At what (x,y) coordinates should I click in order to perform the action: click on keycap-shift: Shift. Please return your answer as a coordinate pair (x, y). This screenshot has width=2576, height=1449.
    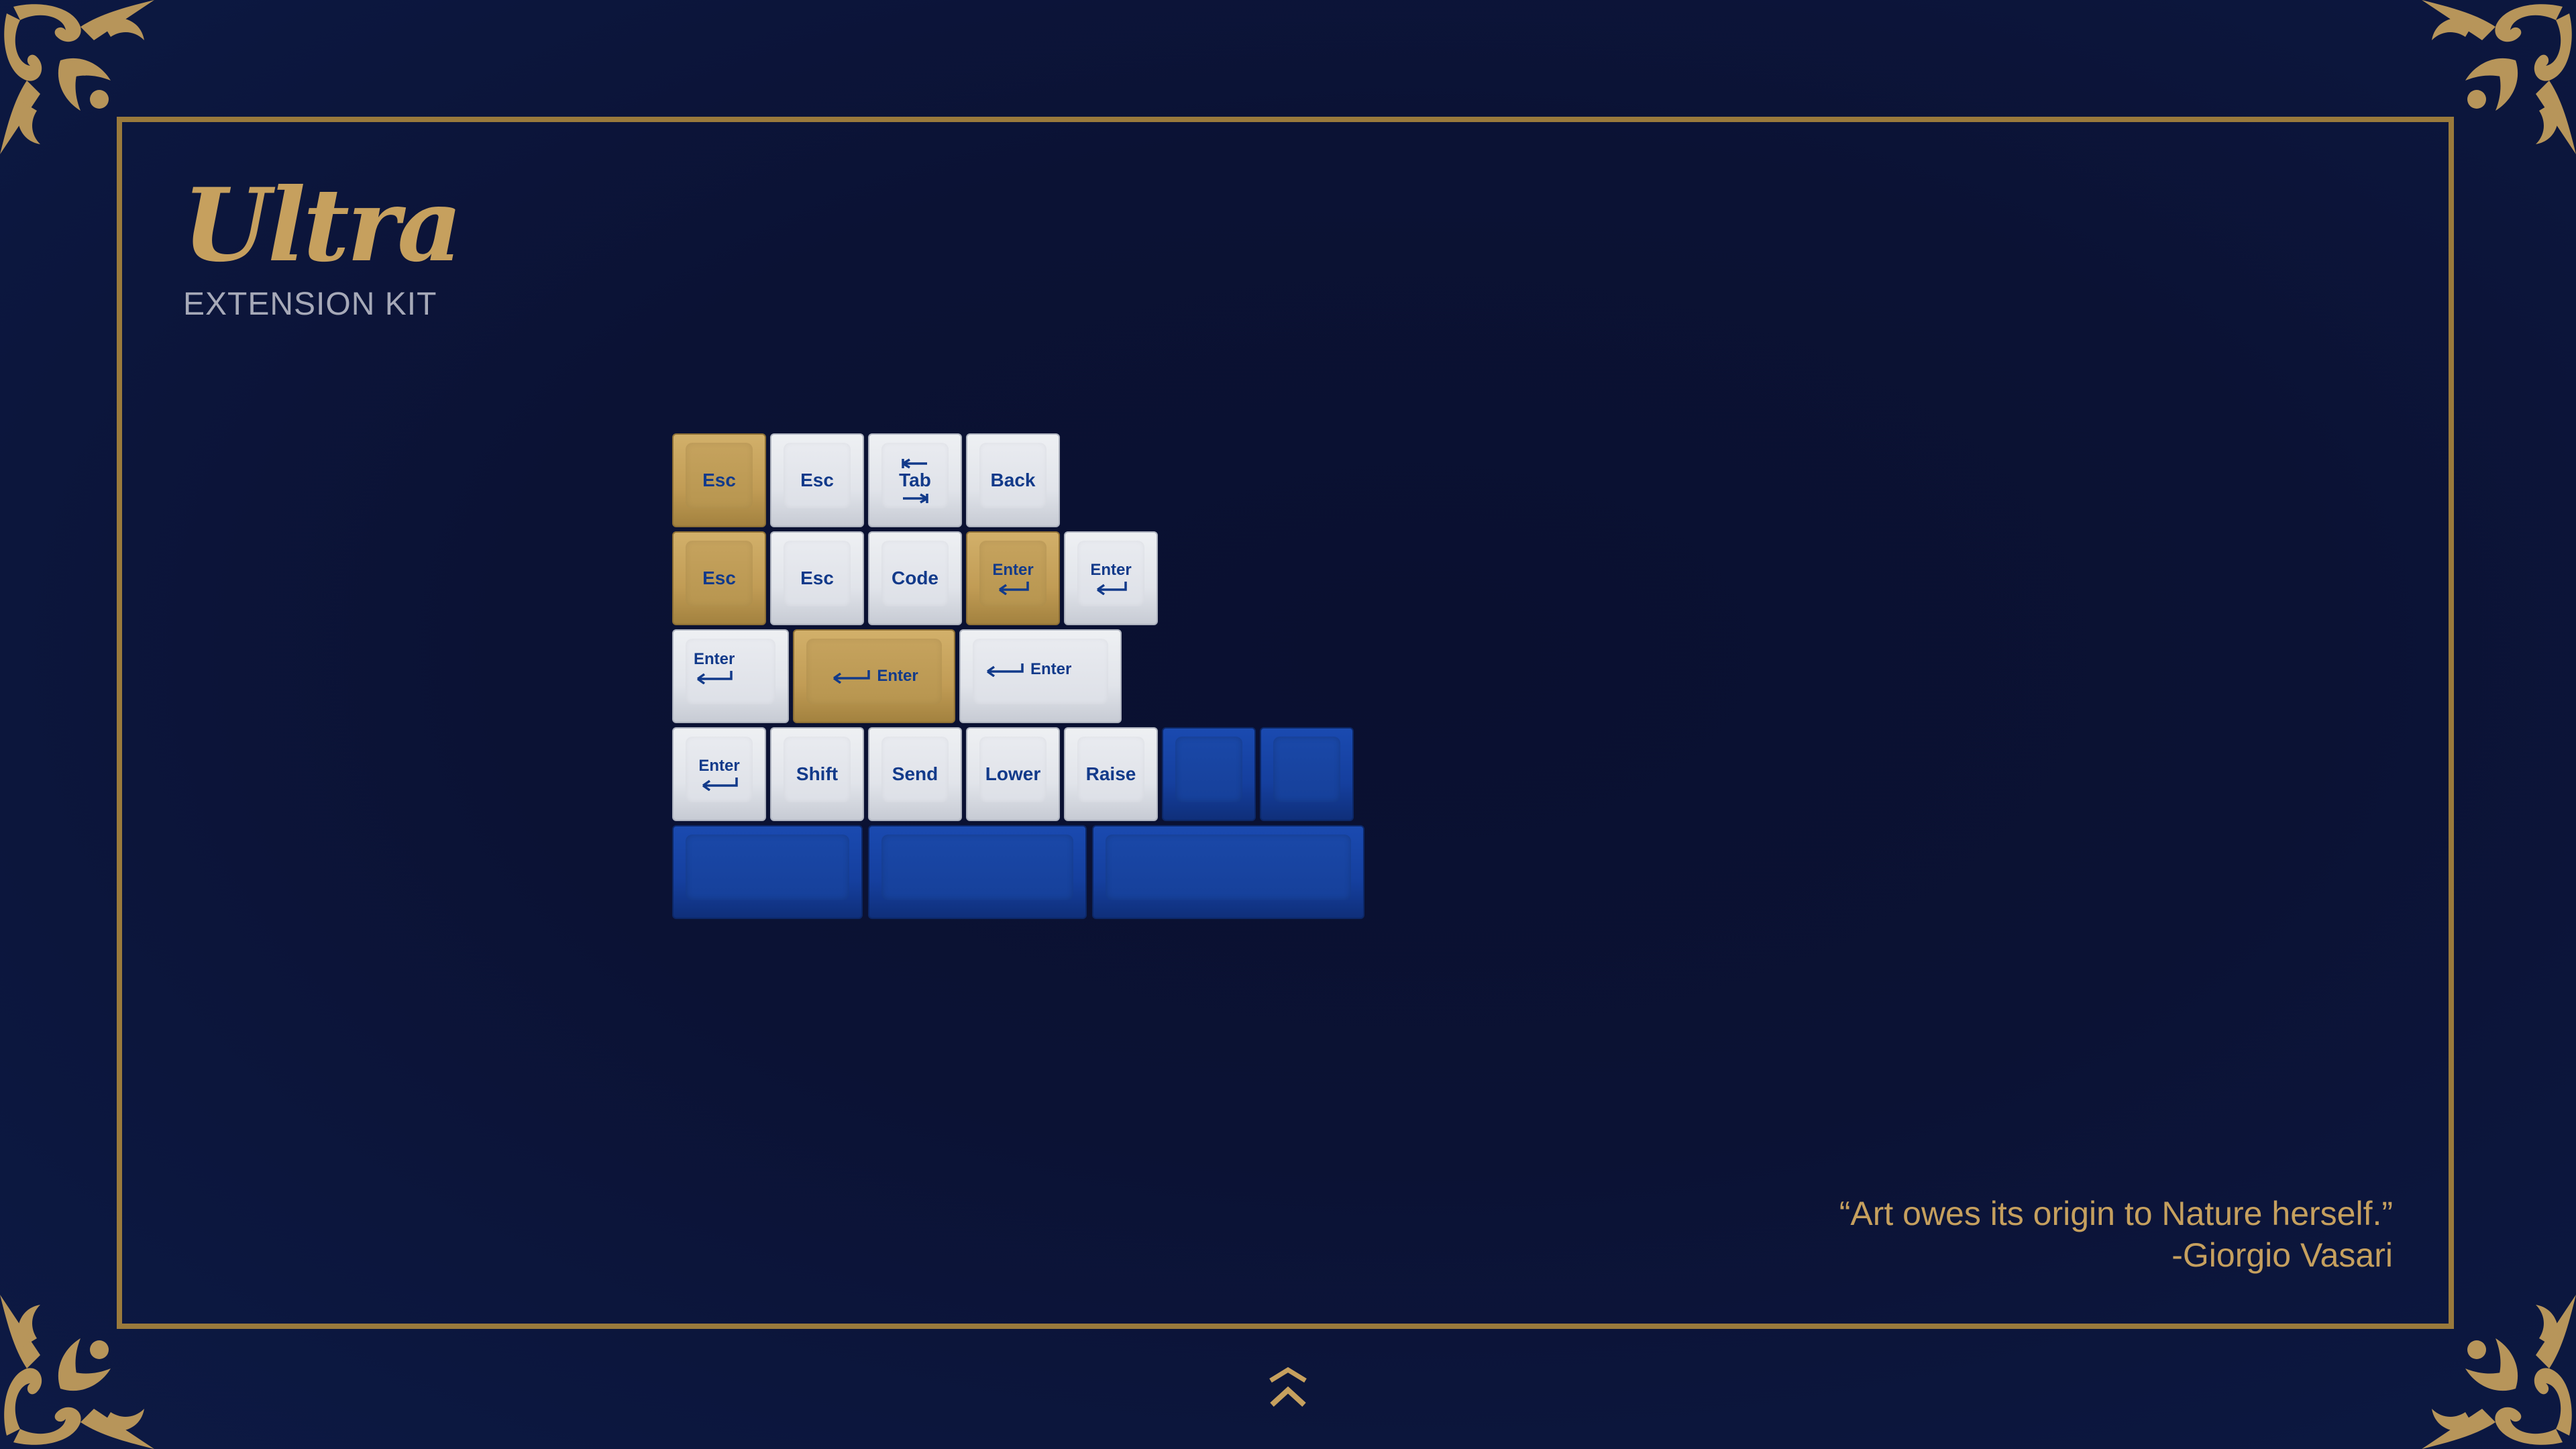
    Looking at the image, I should click on (817, 774).